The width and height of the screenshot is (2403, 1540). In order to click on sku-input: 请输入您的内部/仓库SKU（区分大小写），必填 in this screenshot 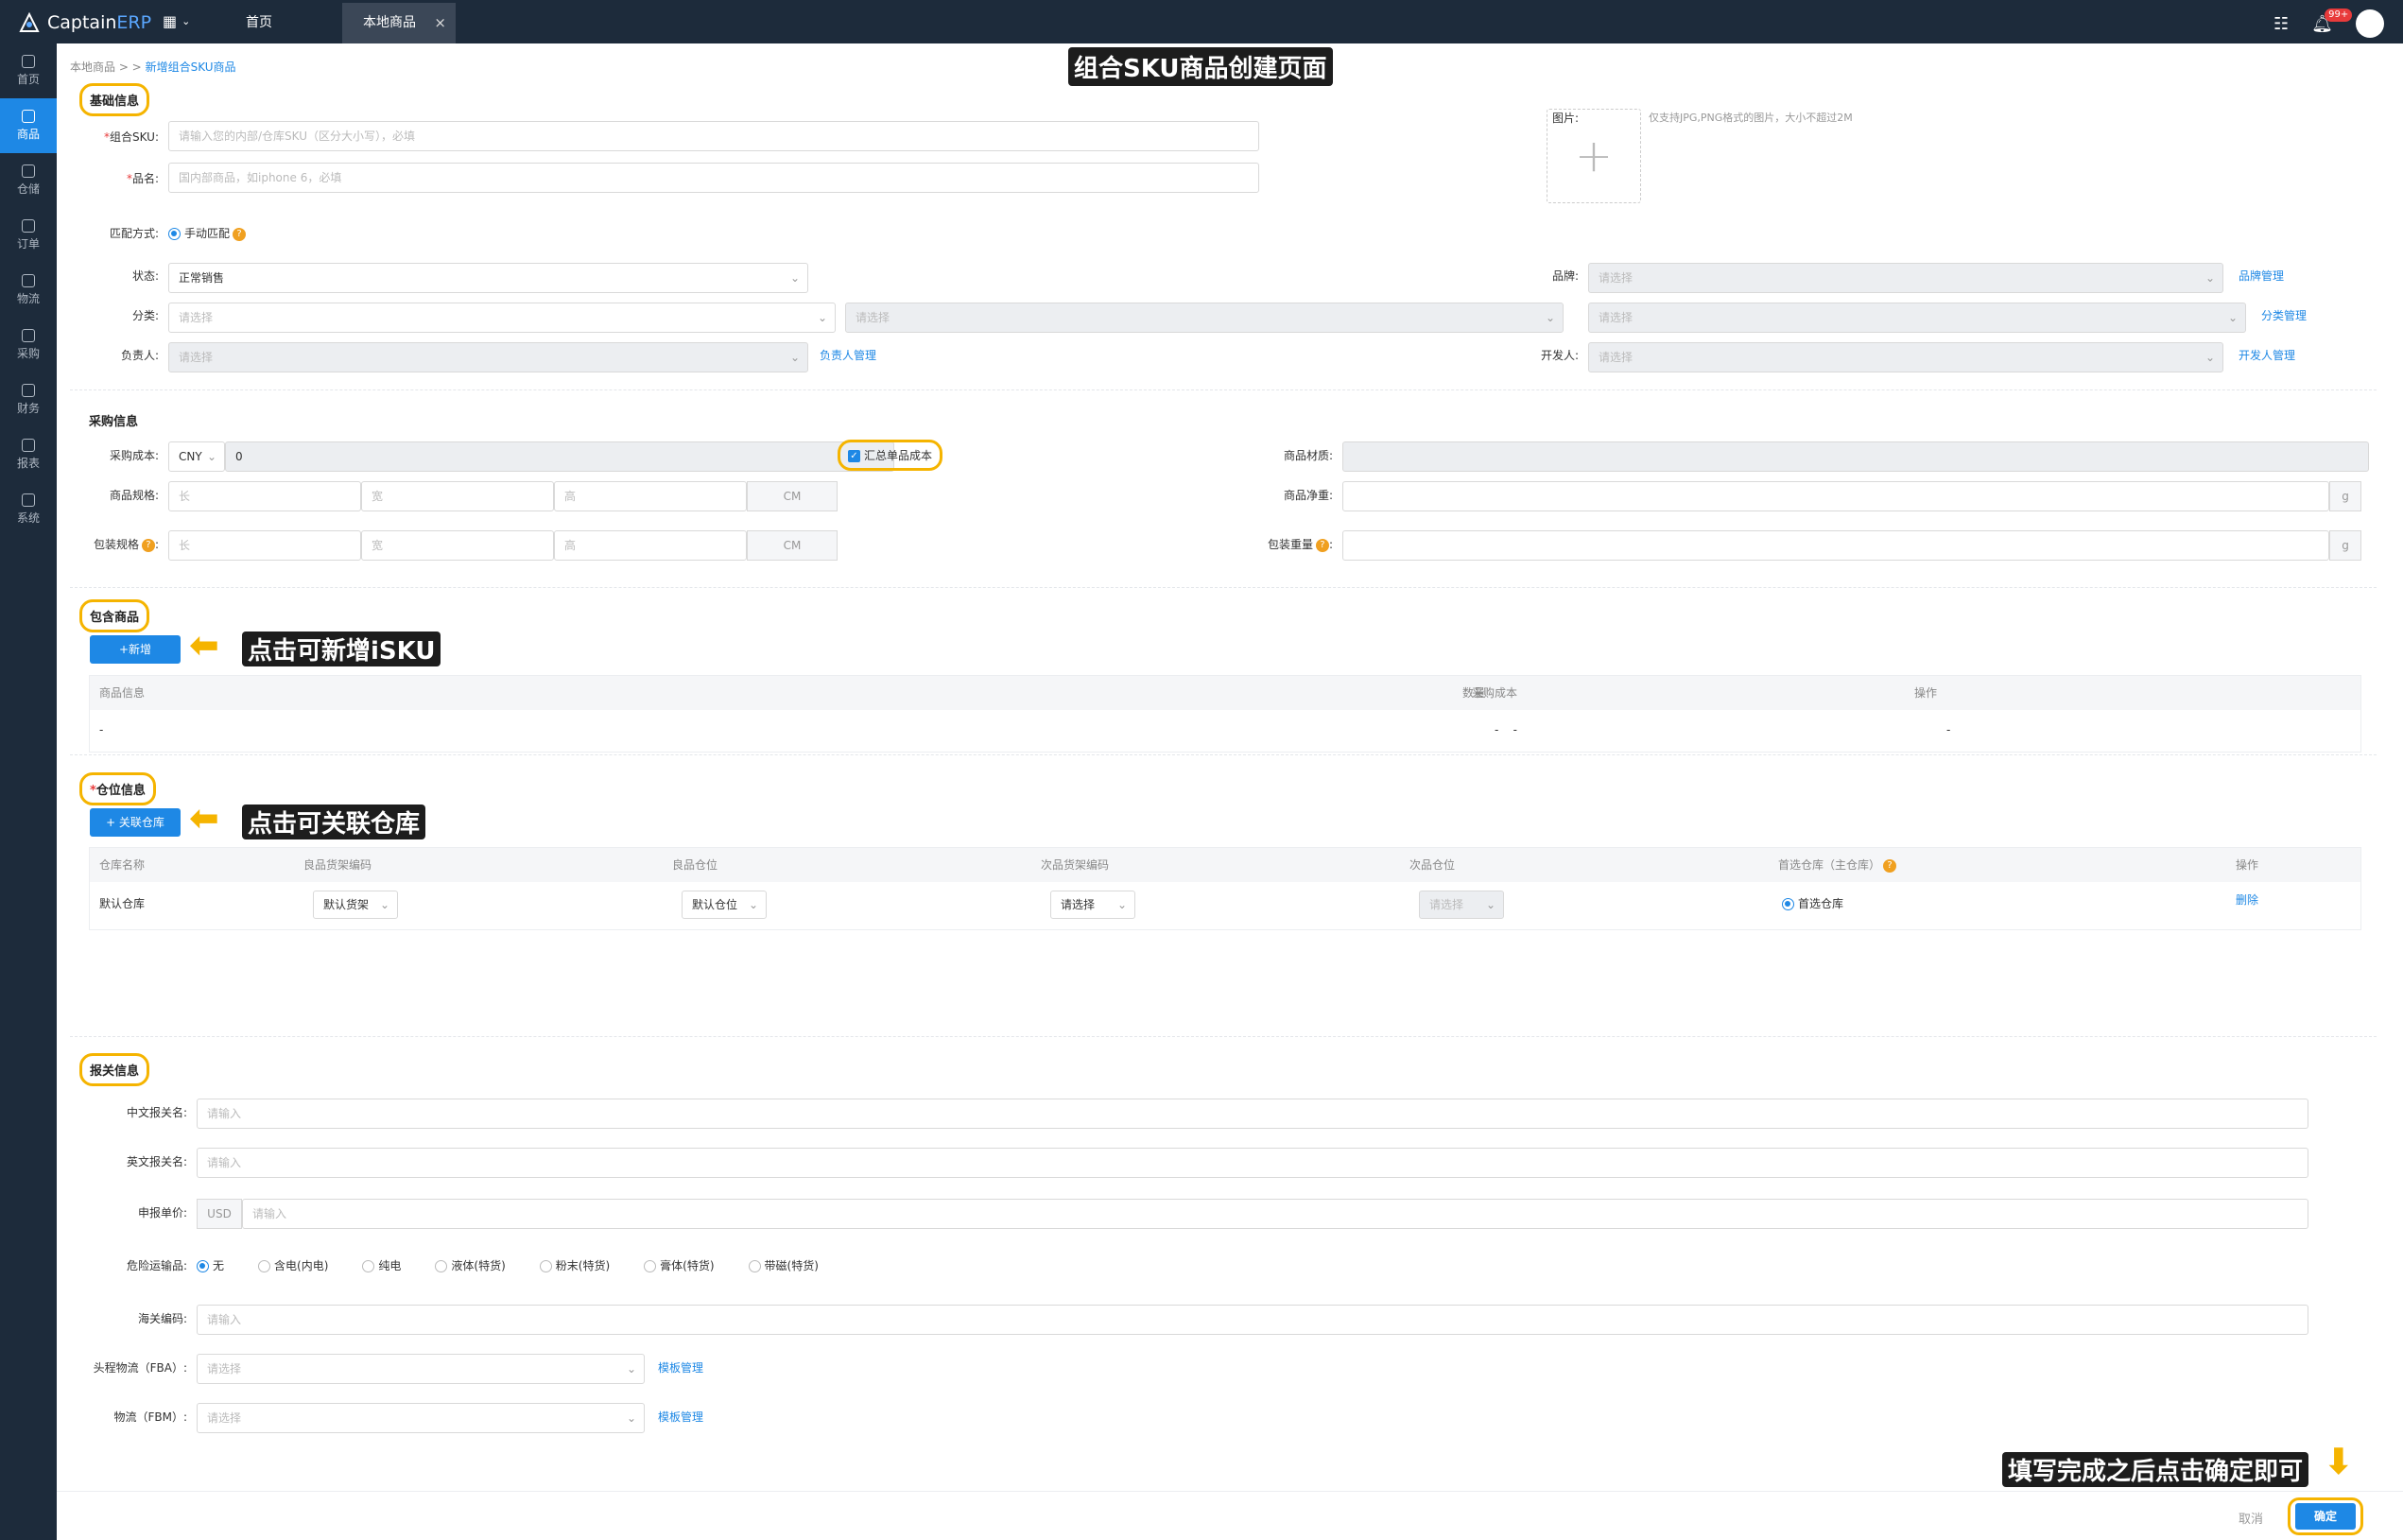, I will do `click(713, 136)`.